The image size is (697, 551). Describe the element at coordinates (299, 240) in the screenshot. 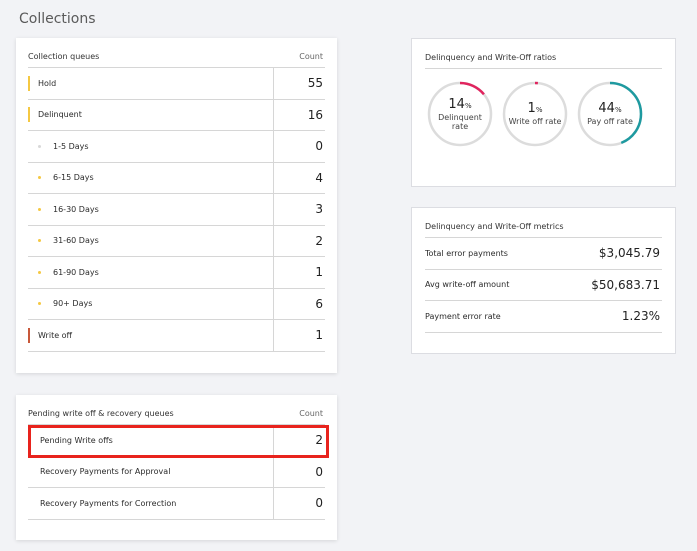

I see `queue-row-count: 2` at that location.